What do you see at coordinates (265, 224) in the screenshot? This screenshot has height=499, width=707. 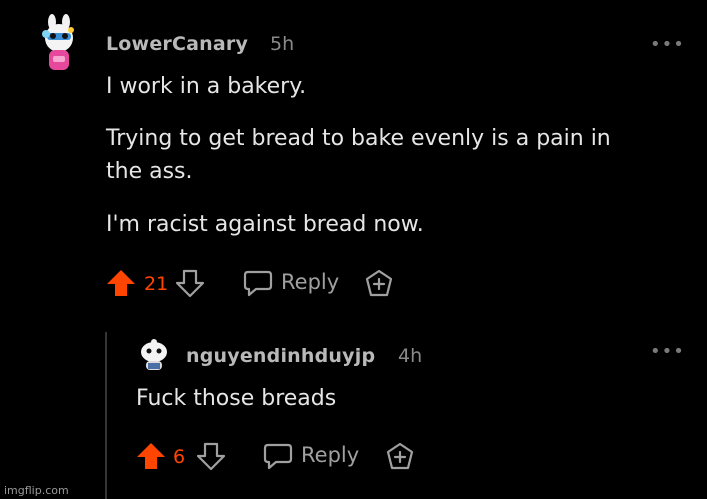 I see `comment-text-4: I'm racist against bread now.` at bounding box center [265, 224].